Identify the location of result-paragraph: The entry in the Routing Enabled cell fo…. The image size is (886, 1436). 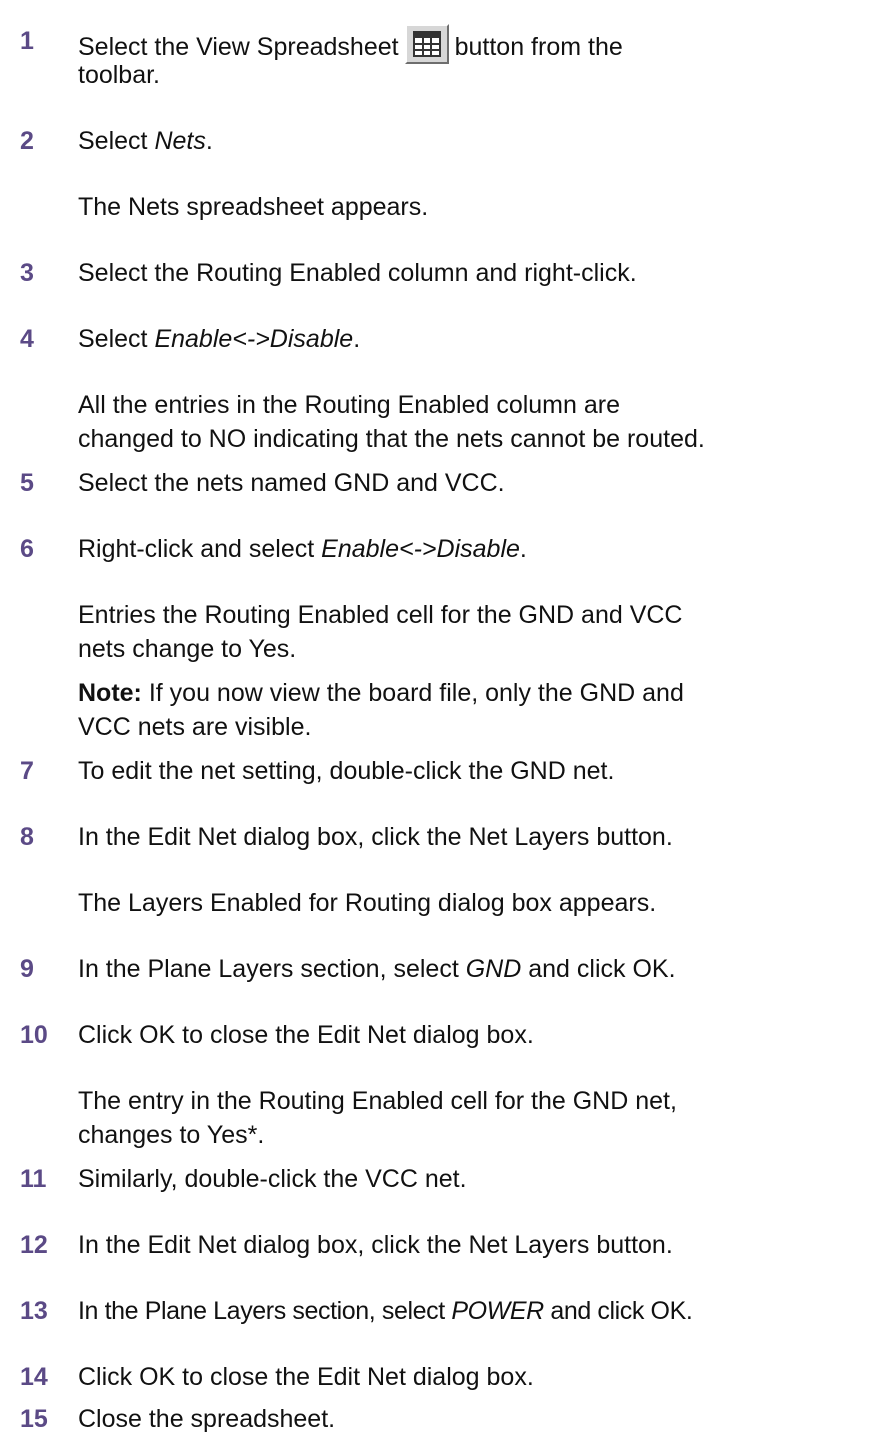
(482, 1118).